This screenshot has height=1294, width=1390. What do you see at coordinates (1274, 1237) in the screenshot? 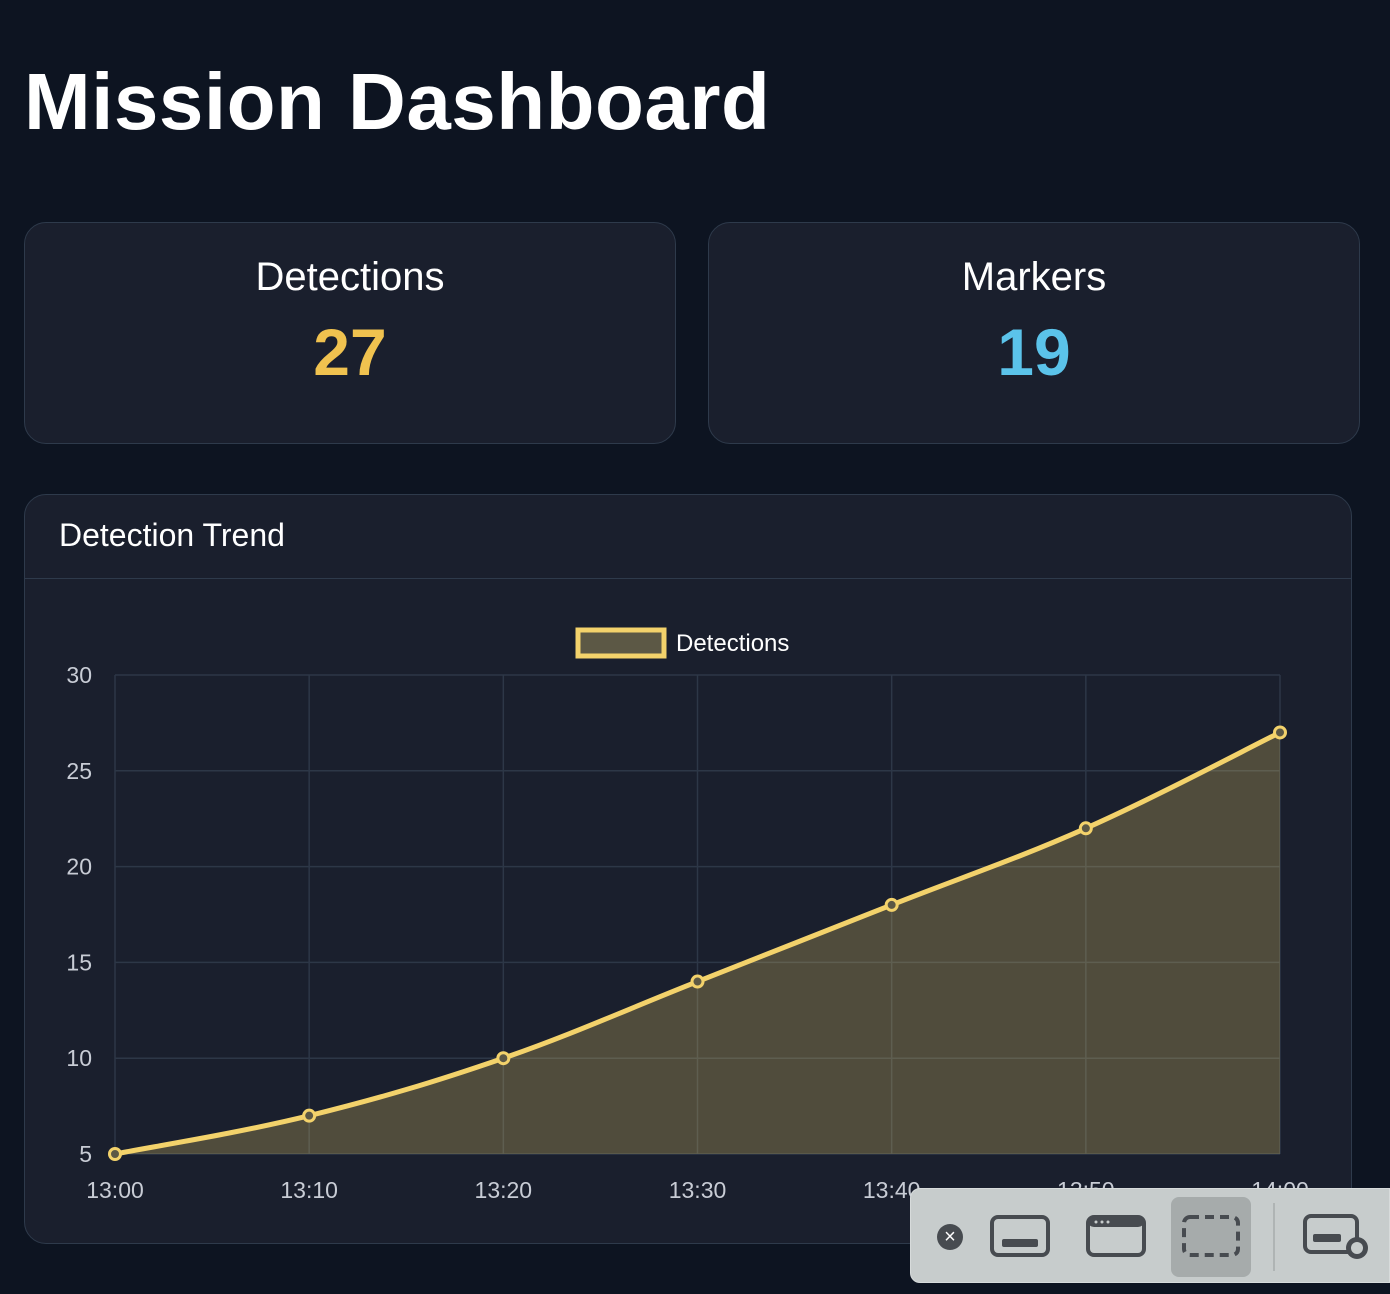
I see `toolbar-divider` at bounding box center [1274, 1237].